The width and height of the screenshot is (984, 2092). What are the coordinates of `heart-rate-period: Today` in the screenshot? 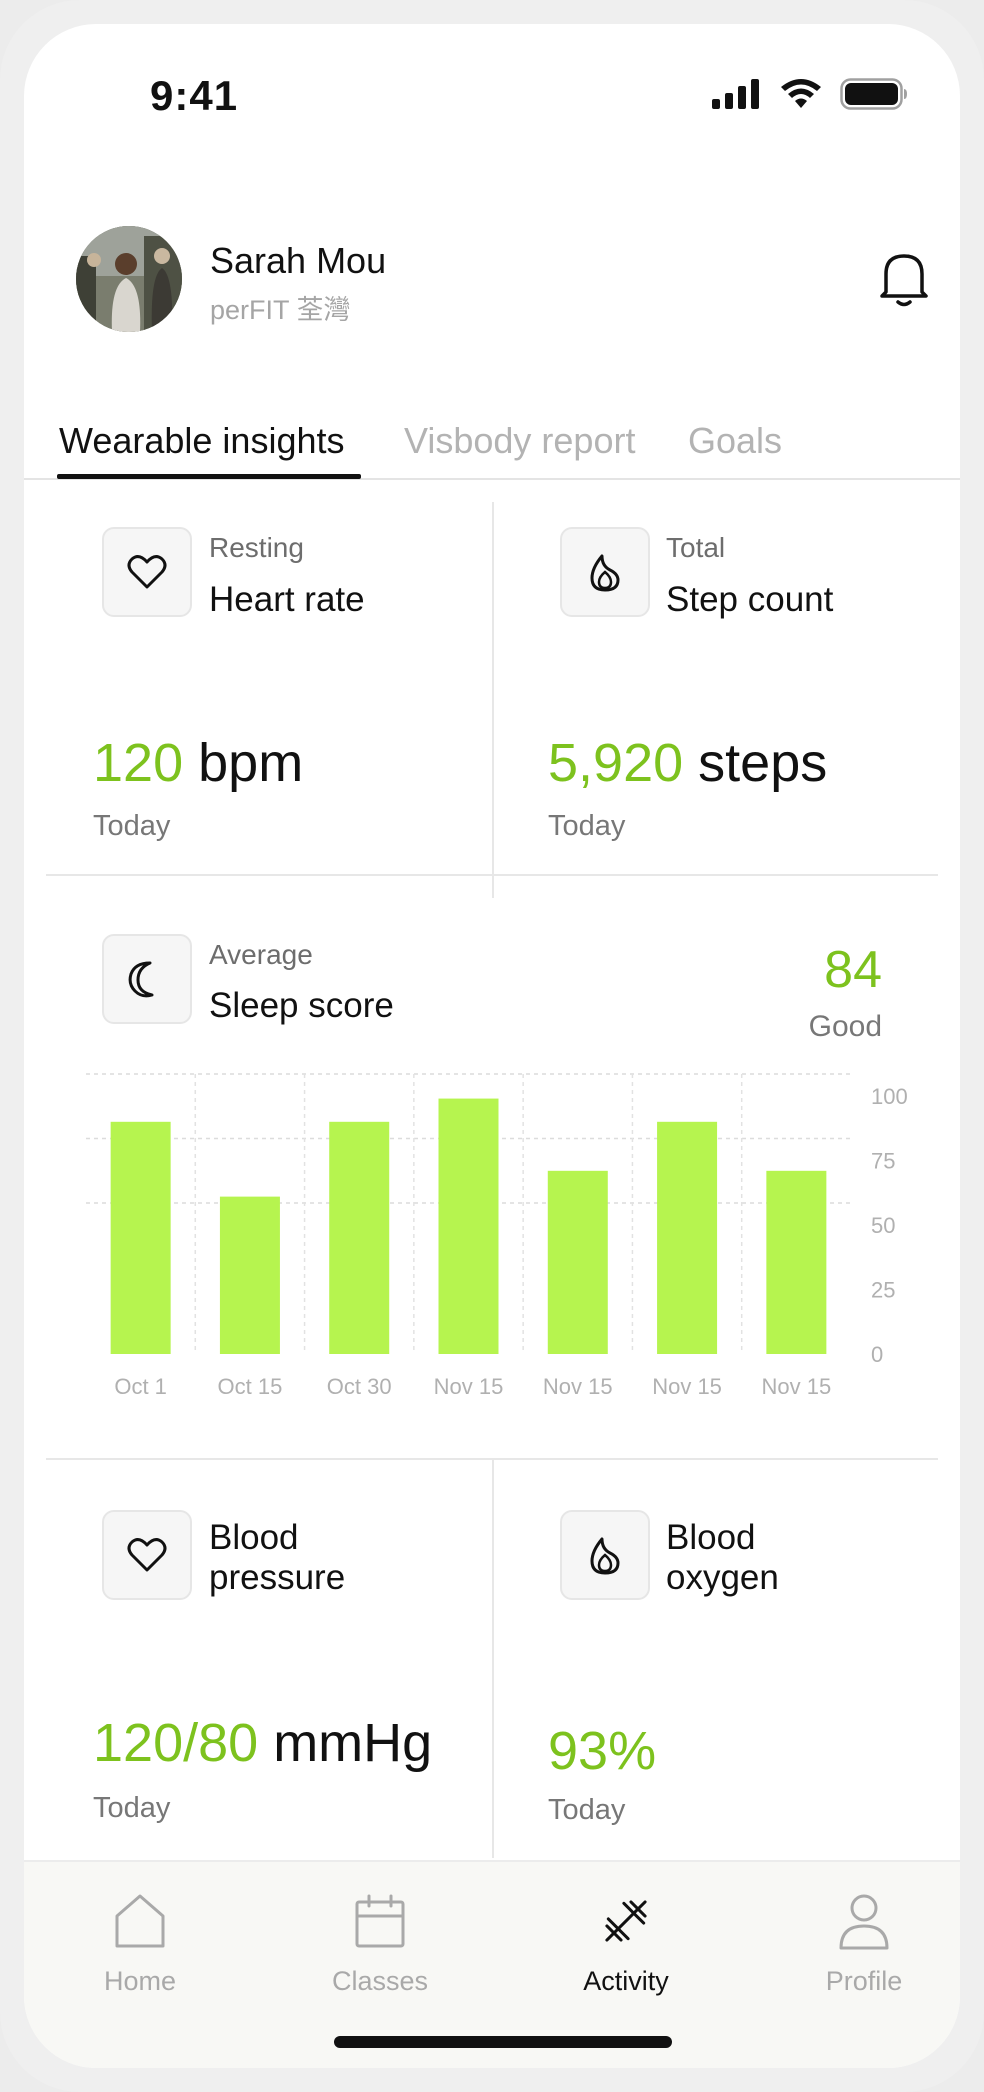 It's located at (132, 826).